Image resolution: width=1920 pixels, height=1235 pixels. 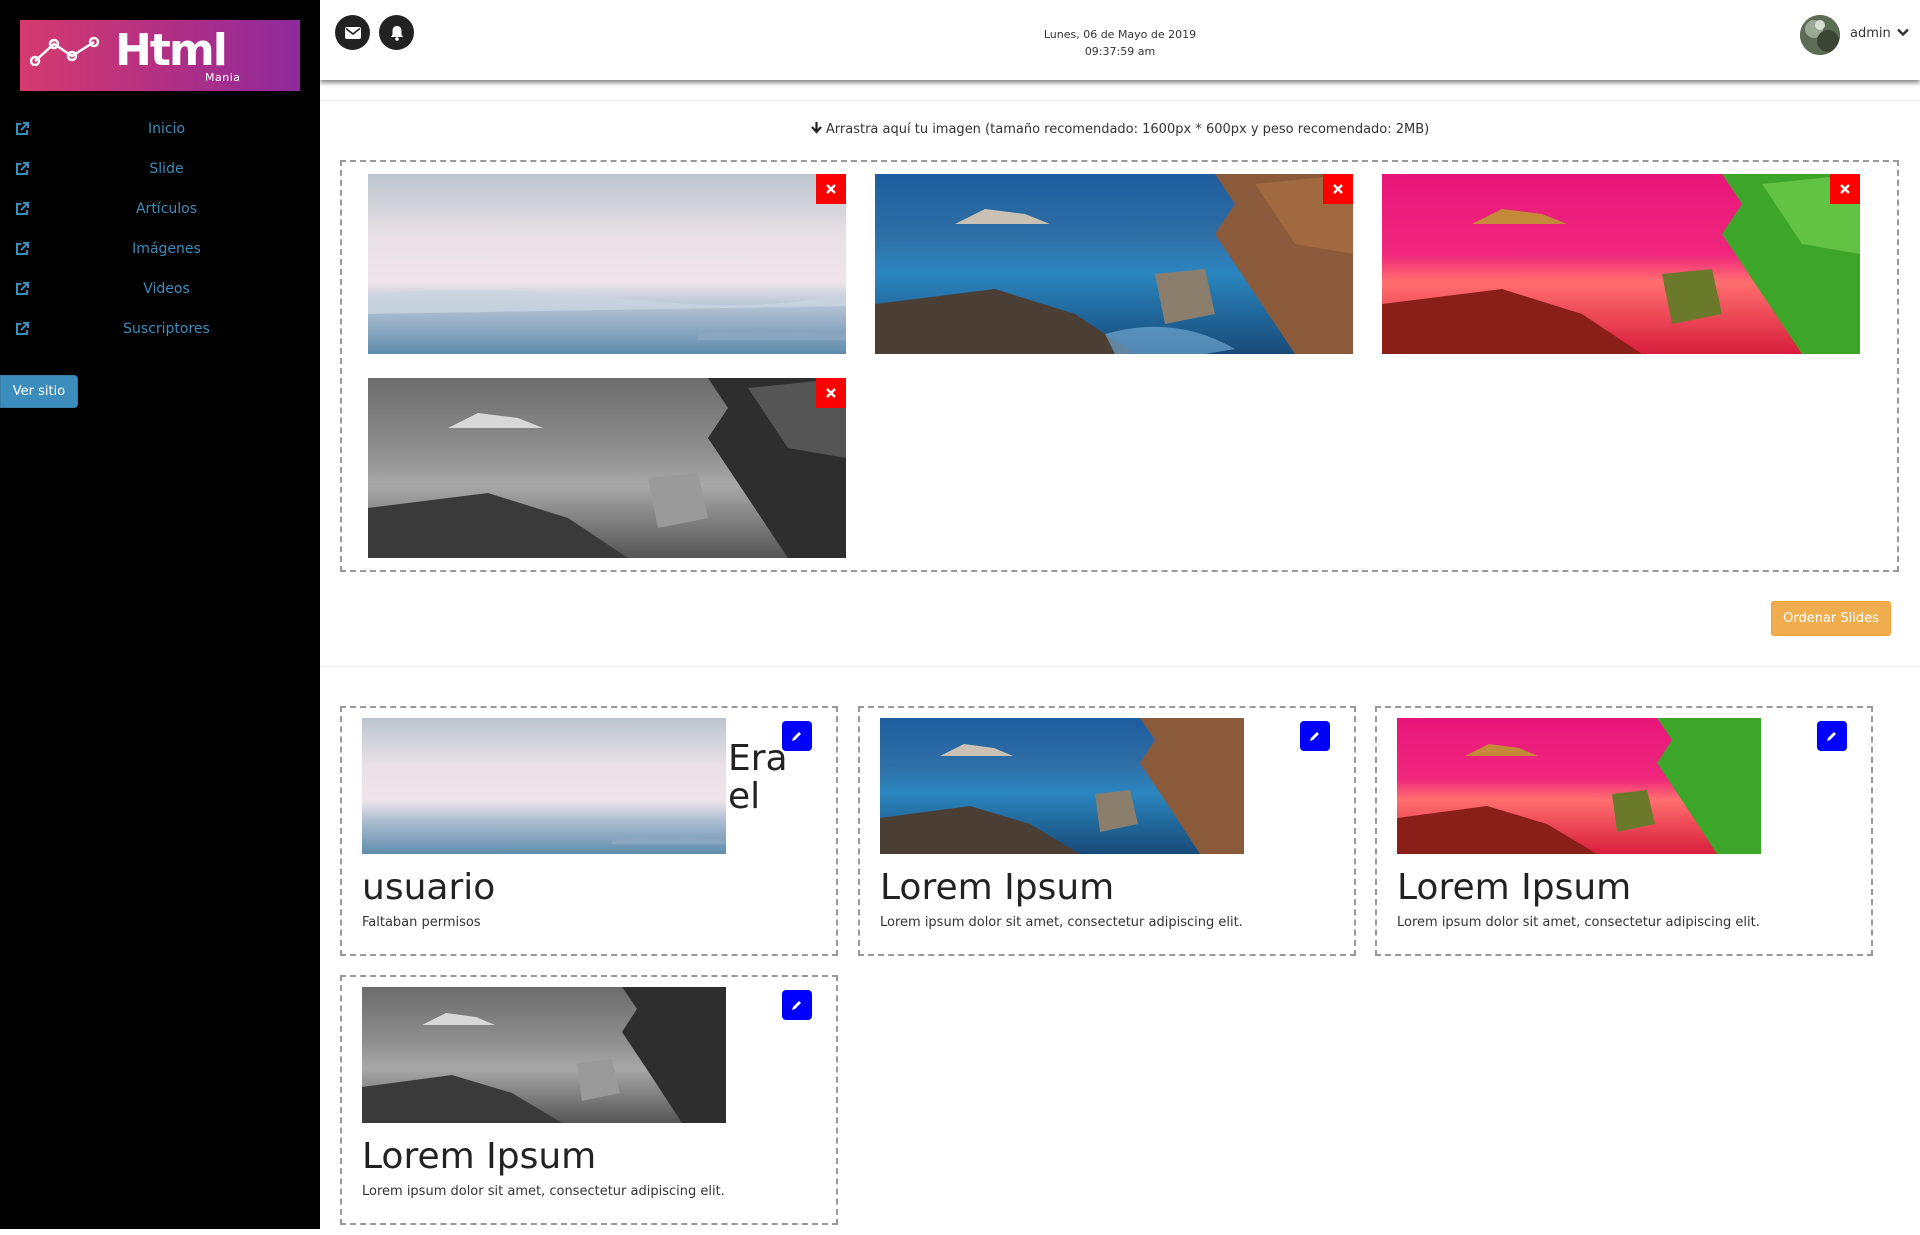 I want to click on brand-logo: Html Mania, so click(x=160, y=55).